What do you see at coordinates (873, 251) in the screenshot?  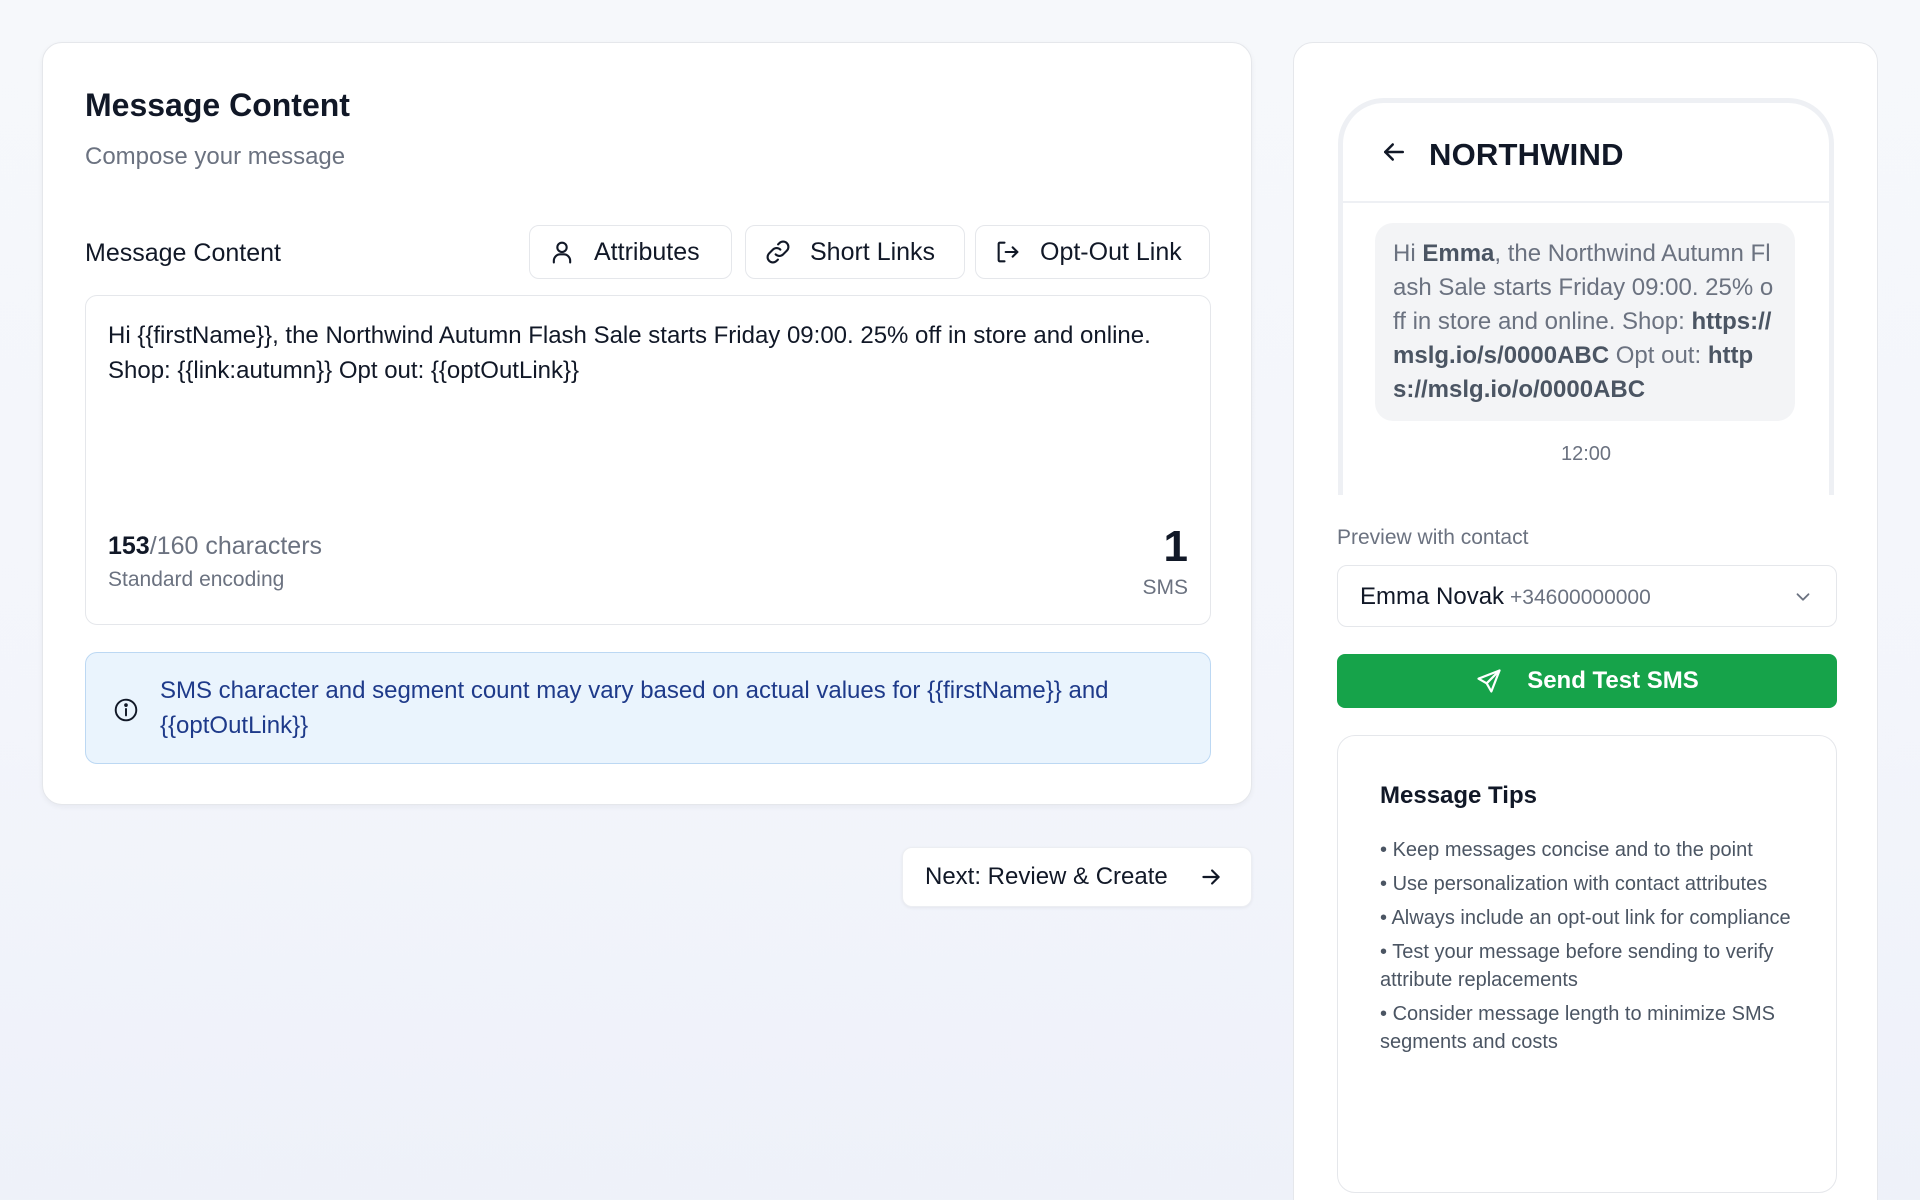 I see `short-links-button-label: Short Links` at bounding box center [873, 251].